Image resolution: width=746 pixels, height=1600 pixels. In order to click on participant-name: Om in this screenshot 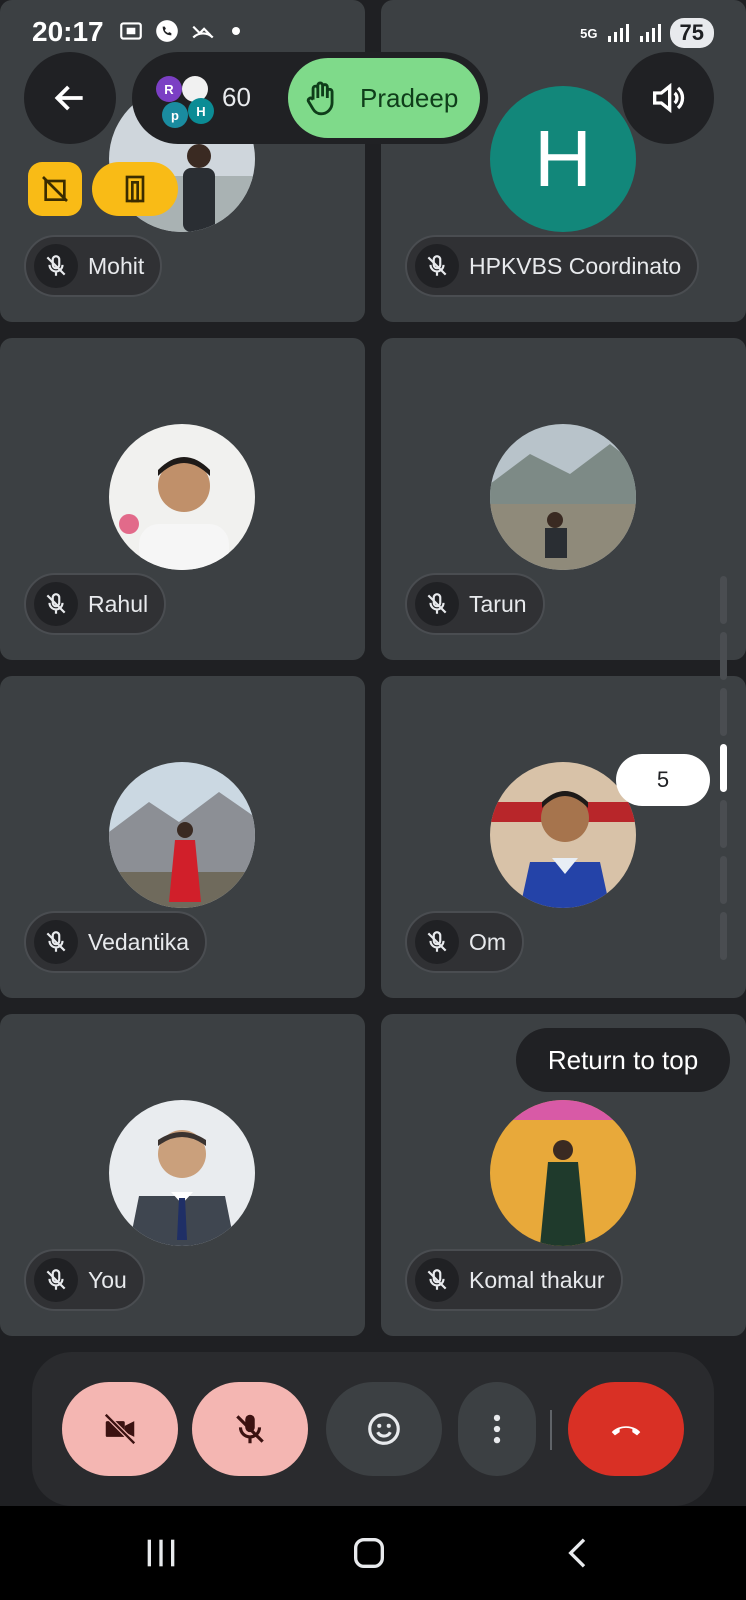, I will do `click(488, 941)`.